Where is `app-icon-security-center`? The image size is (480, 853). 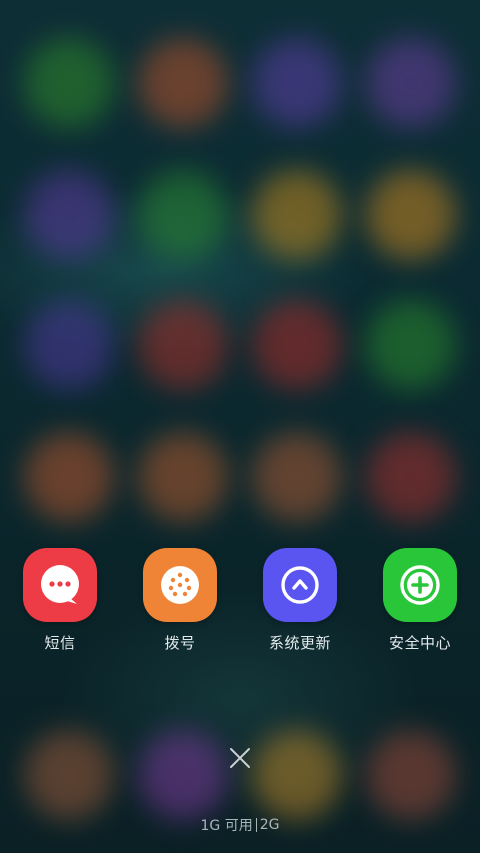 app-icon-security-center is located at coordinates (420, 585).